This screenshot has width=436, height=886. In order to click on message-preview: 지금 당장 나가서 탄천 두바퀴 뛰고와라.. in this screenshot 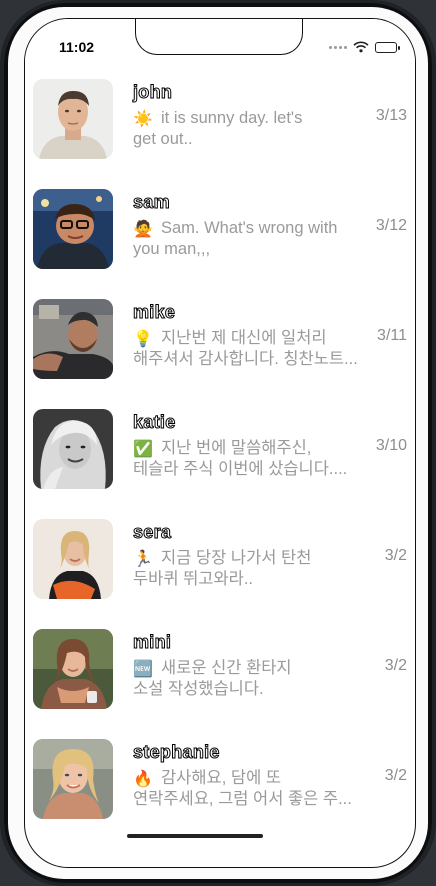, I will do `click(222, 568)`.